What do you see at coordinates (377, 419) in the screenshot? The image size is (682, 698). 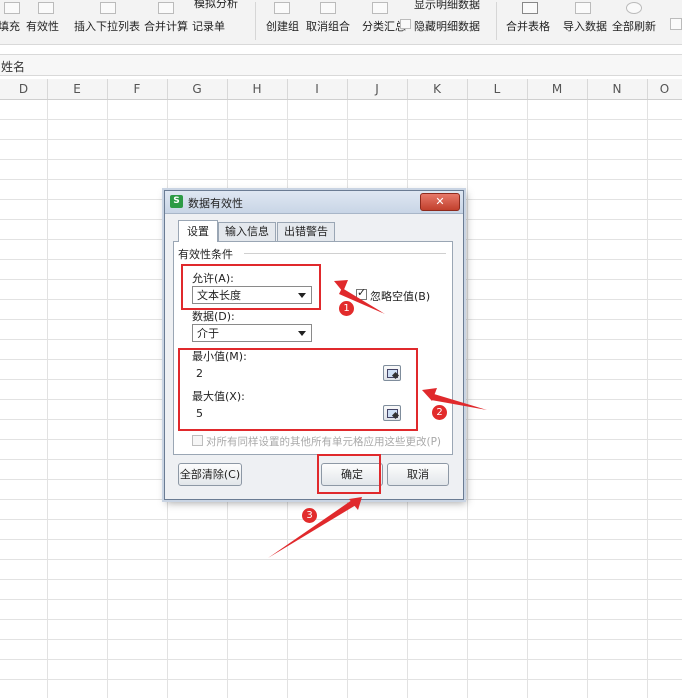 I see `annotation-arrows` at bounding box center [377, 419].